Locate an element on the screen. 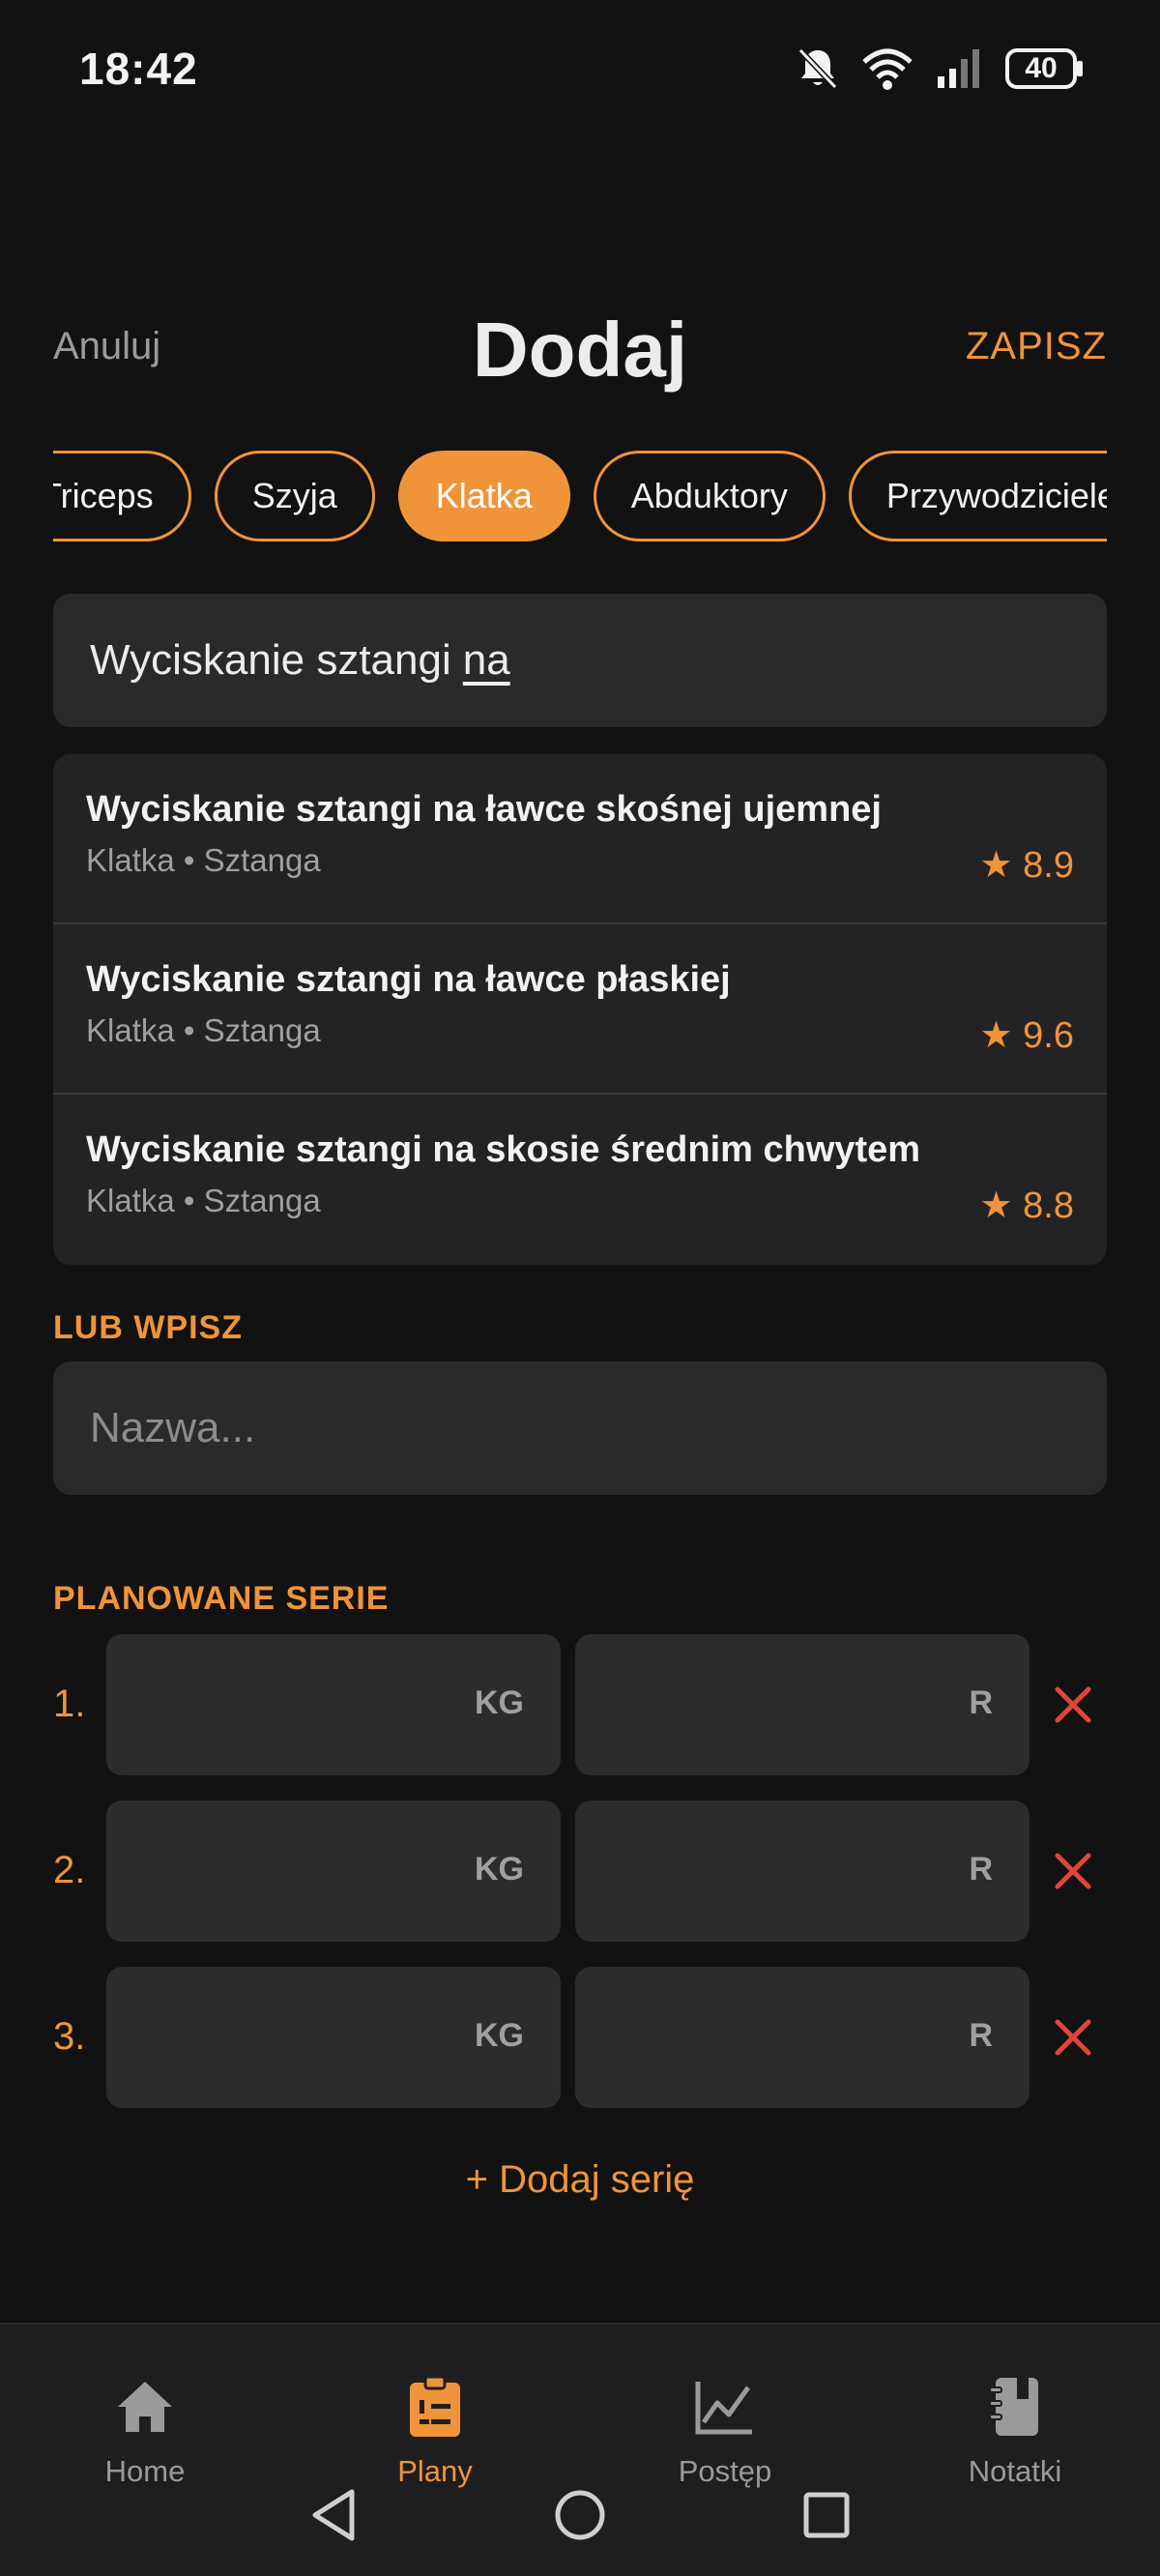  search-input: Wyciskanie sztangi na is located at coordinates (580, 660).